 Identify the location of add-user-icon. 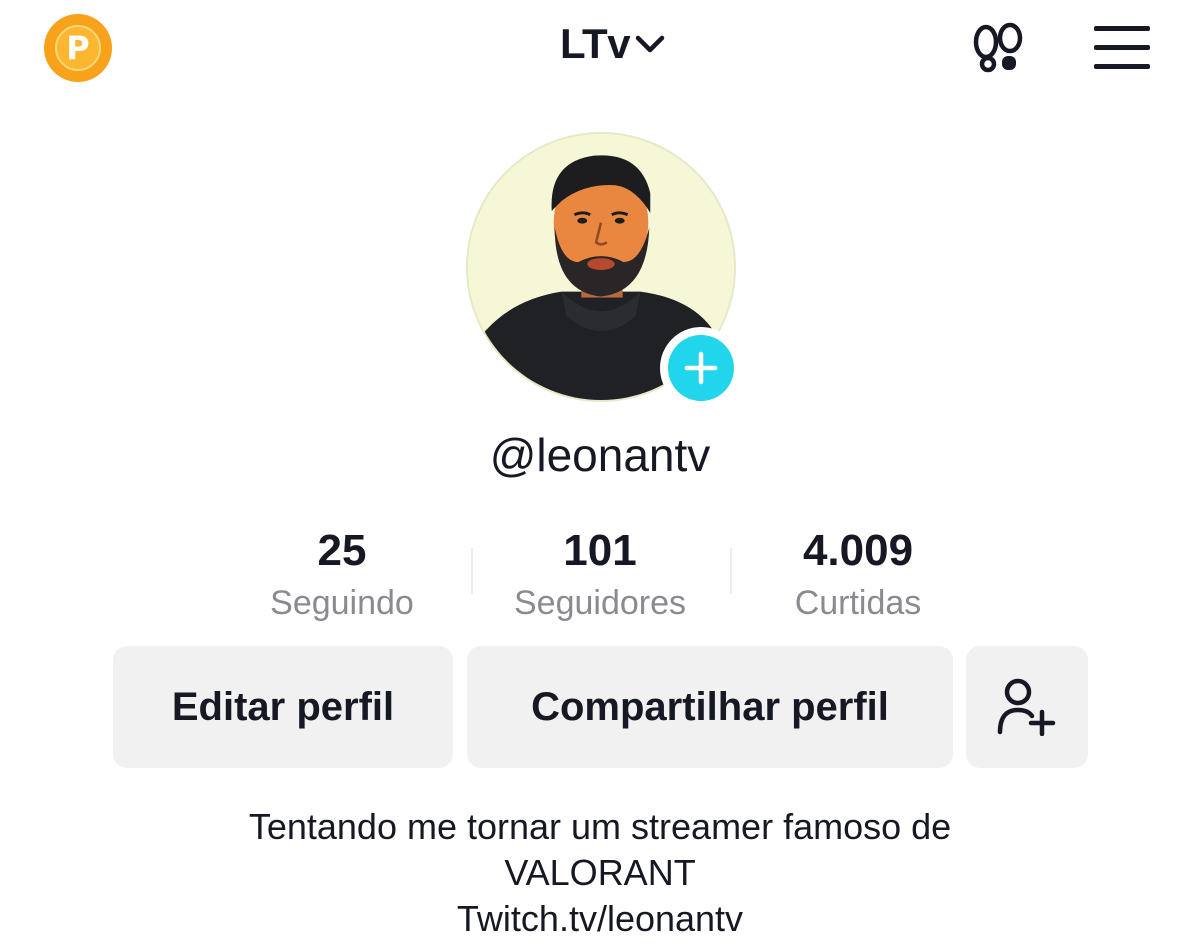
(1026, 707).